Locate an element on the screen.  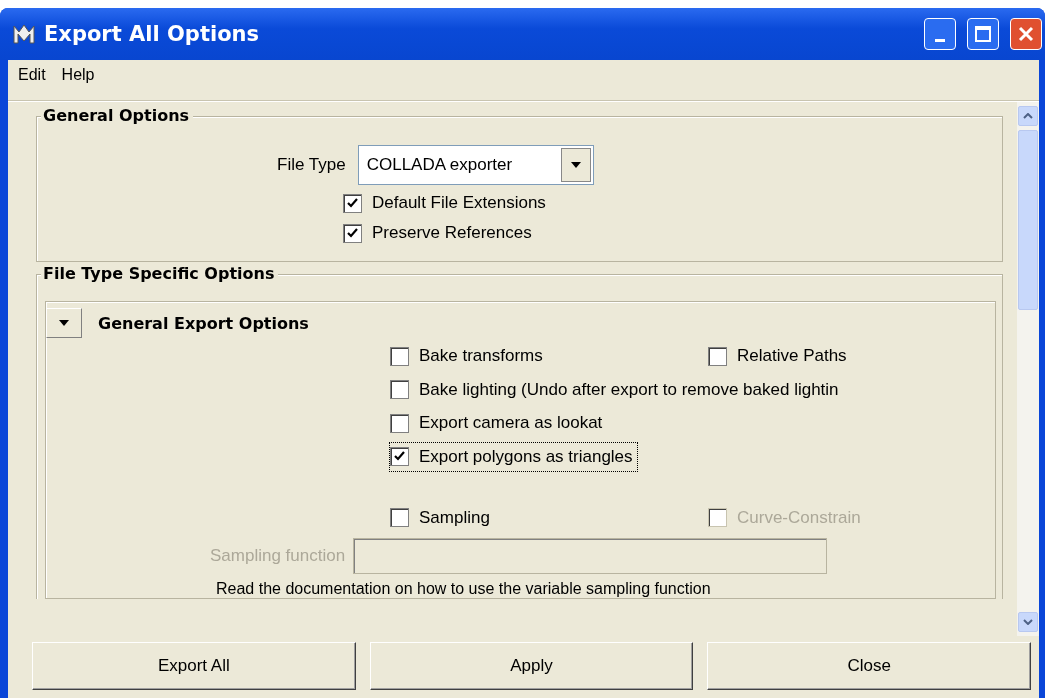
app-logo-icon is located at coordinates (24, 34).